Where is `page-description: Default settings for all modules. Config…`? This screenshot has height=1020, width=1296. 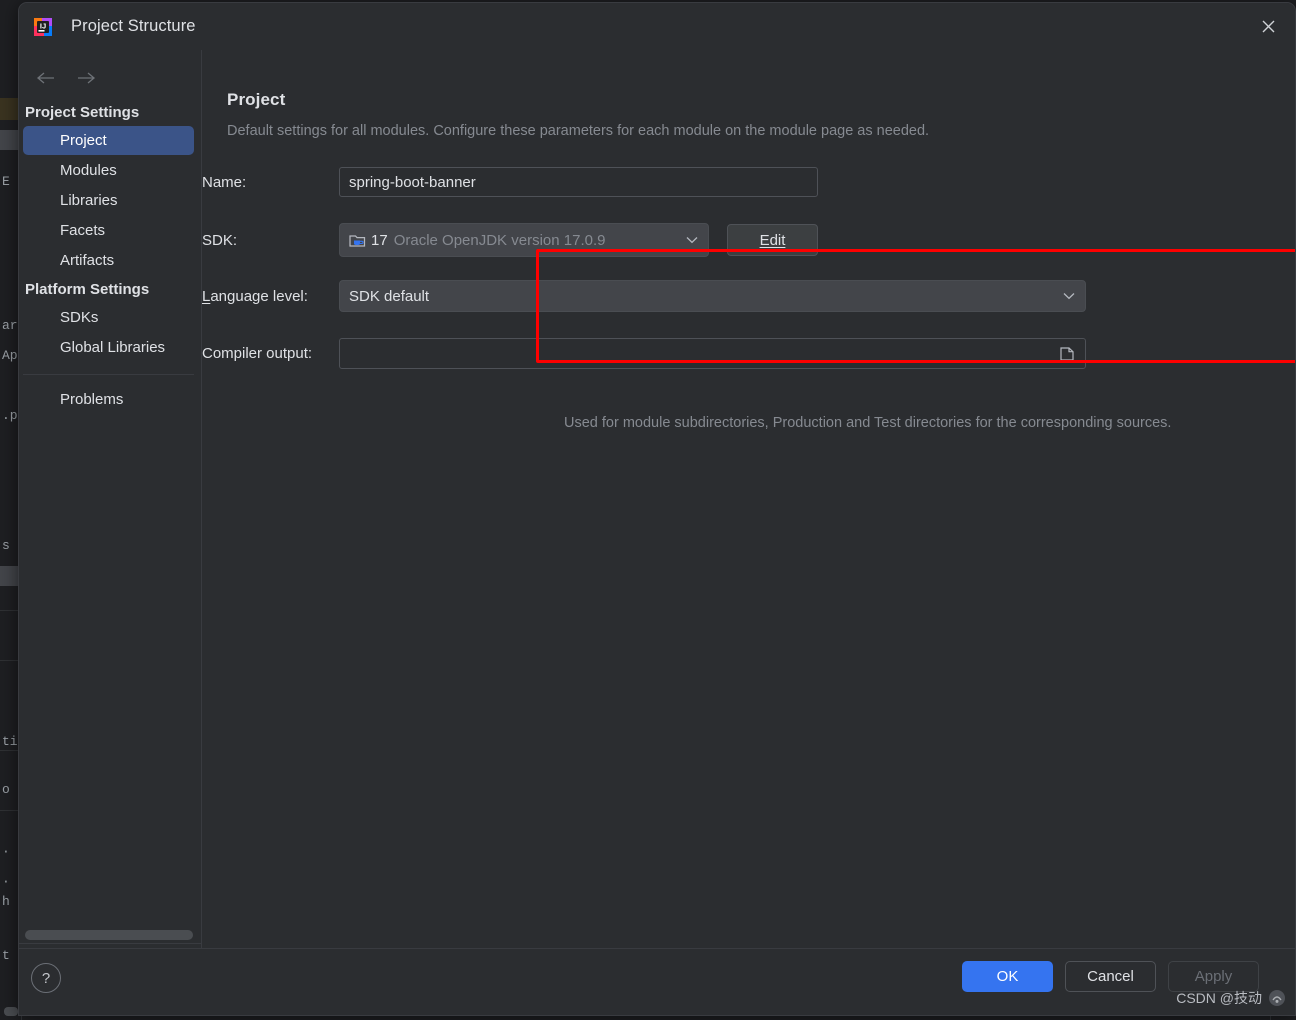 page-description: Default settings for all modules. Config… is located at coordinates (578, 131).